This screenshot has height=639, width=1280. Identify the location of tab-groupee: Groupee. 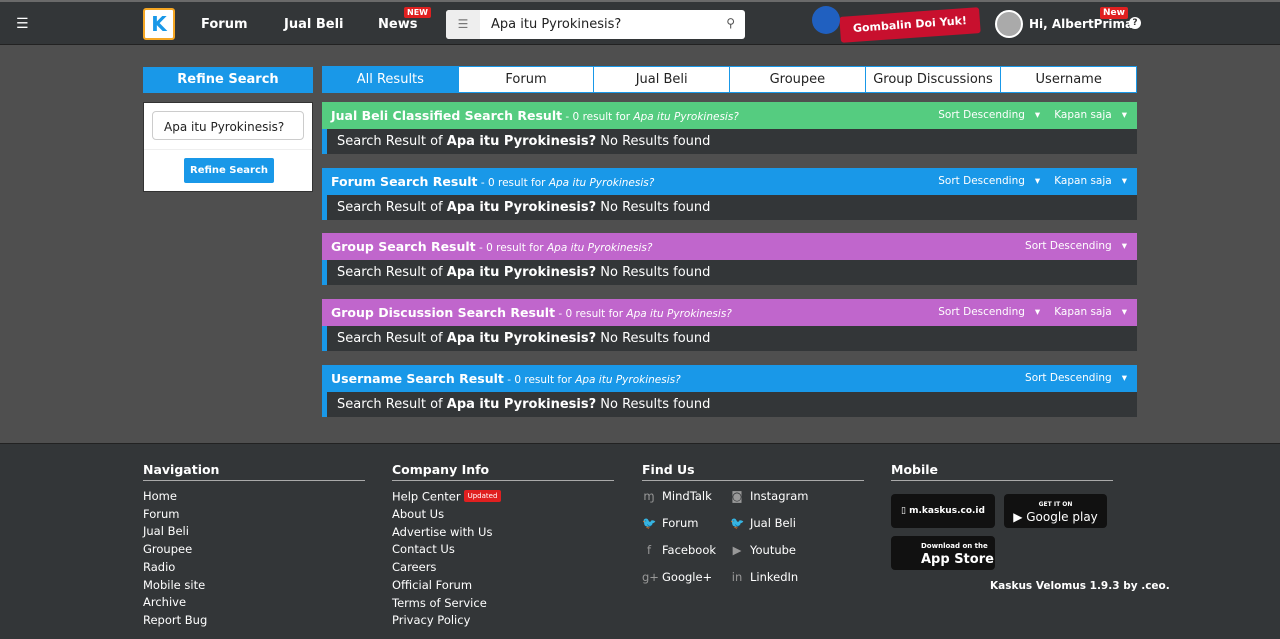
(797, 79).